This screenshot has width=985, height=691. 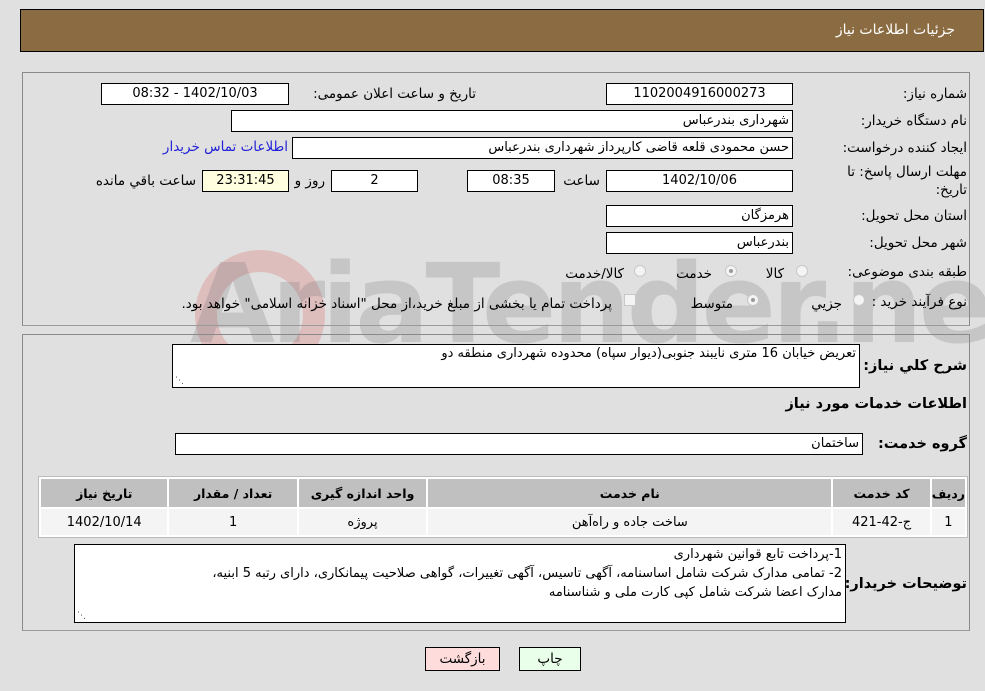 I want to click on deadline-label: مهلت ارسال پاسخ: تا, so click(x=907, y=172).